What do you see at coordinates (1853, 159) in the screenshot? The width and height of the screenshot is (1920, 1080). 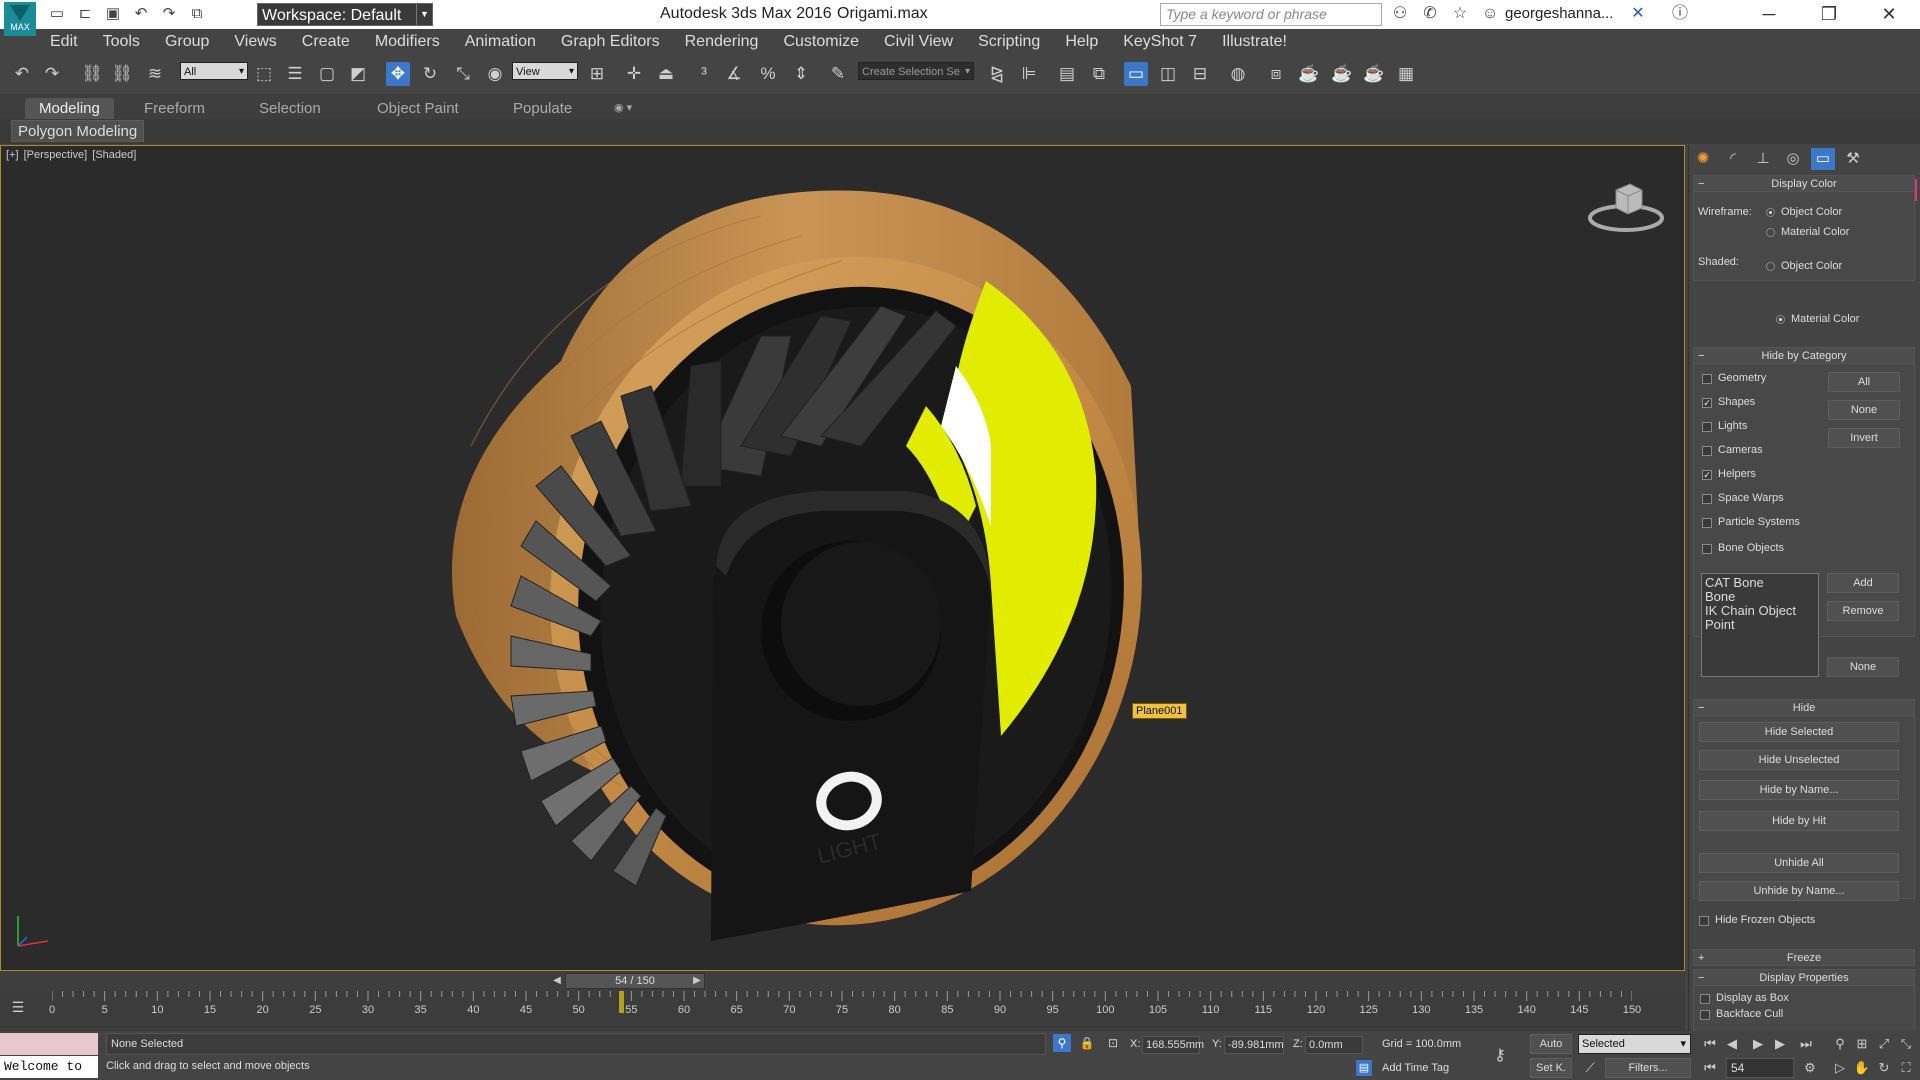 I see `utilities-tab-icon: ⚒` at bounding box center [1853, 159].